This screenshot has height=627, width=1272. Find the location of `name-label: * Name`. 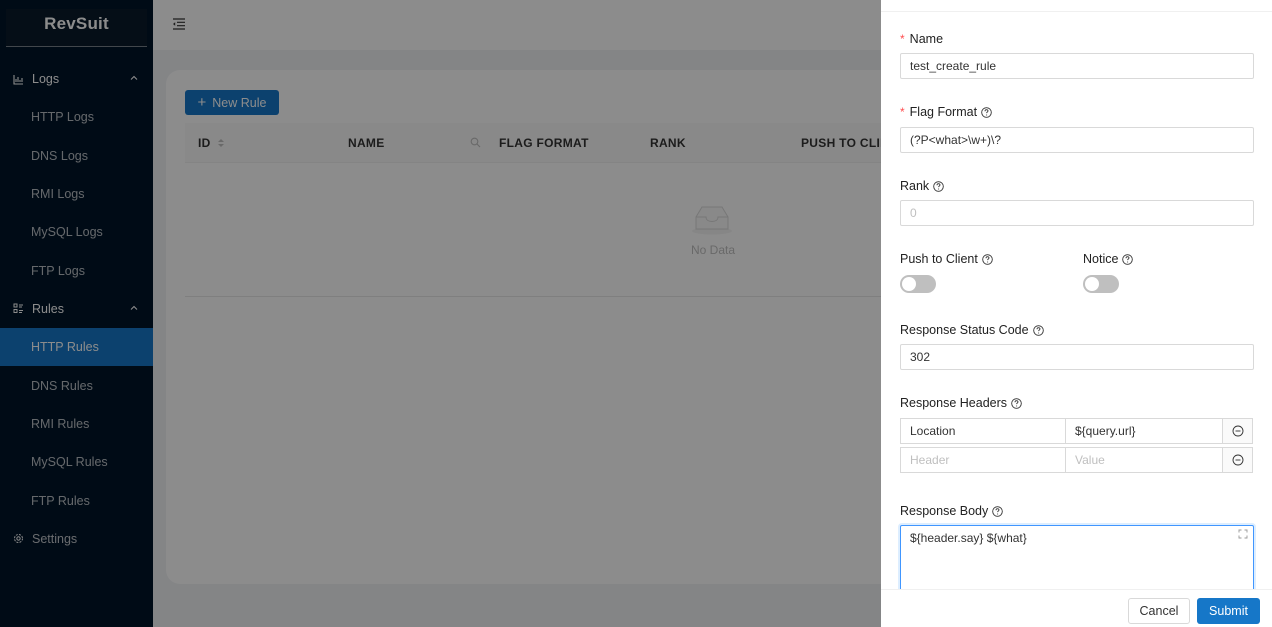

name-label: * Name is located at coordinates (921, 39).